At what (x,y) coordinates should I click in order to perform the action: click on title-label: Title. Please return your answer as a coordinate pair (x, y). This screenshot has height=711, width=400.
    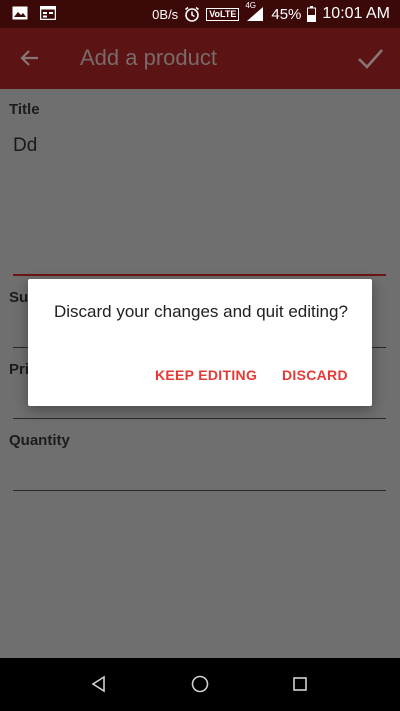
    Looking at the image, I should click on (24, 109).